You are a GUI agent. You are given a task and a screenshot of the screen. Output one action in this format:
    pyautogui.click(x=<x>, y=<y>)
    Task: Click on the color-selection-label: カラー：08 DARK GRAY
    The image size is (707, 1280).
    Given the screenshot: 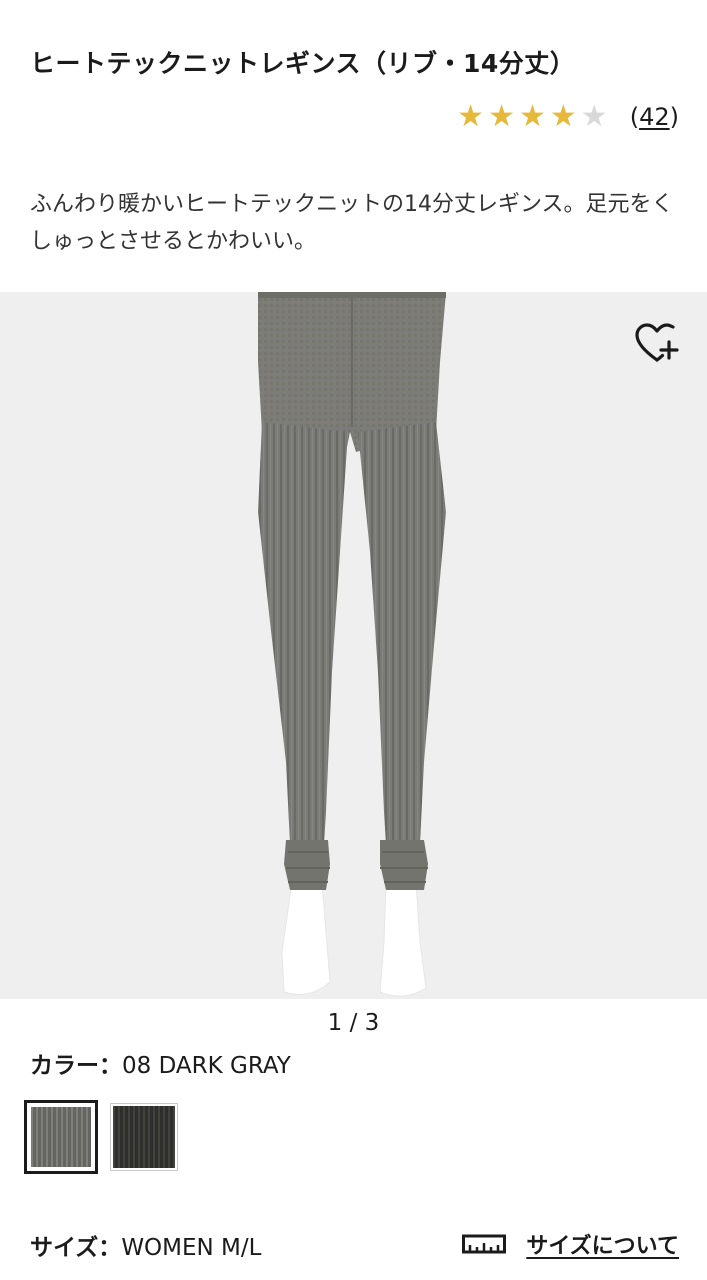 What is the action you would take?
    pyautogui.click(x=160, y=1063)
    